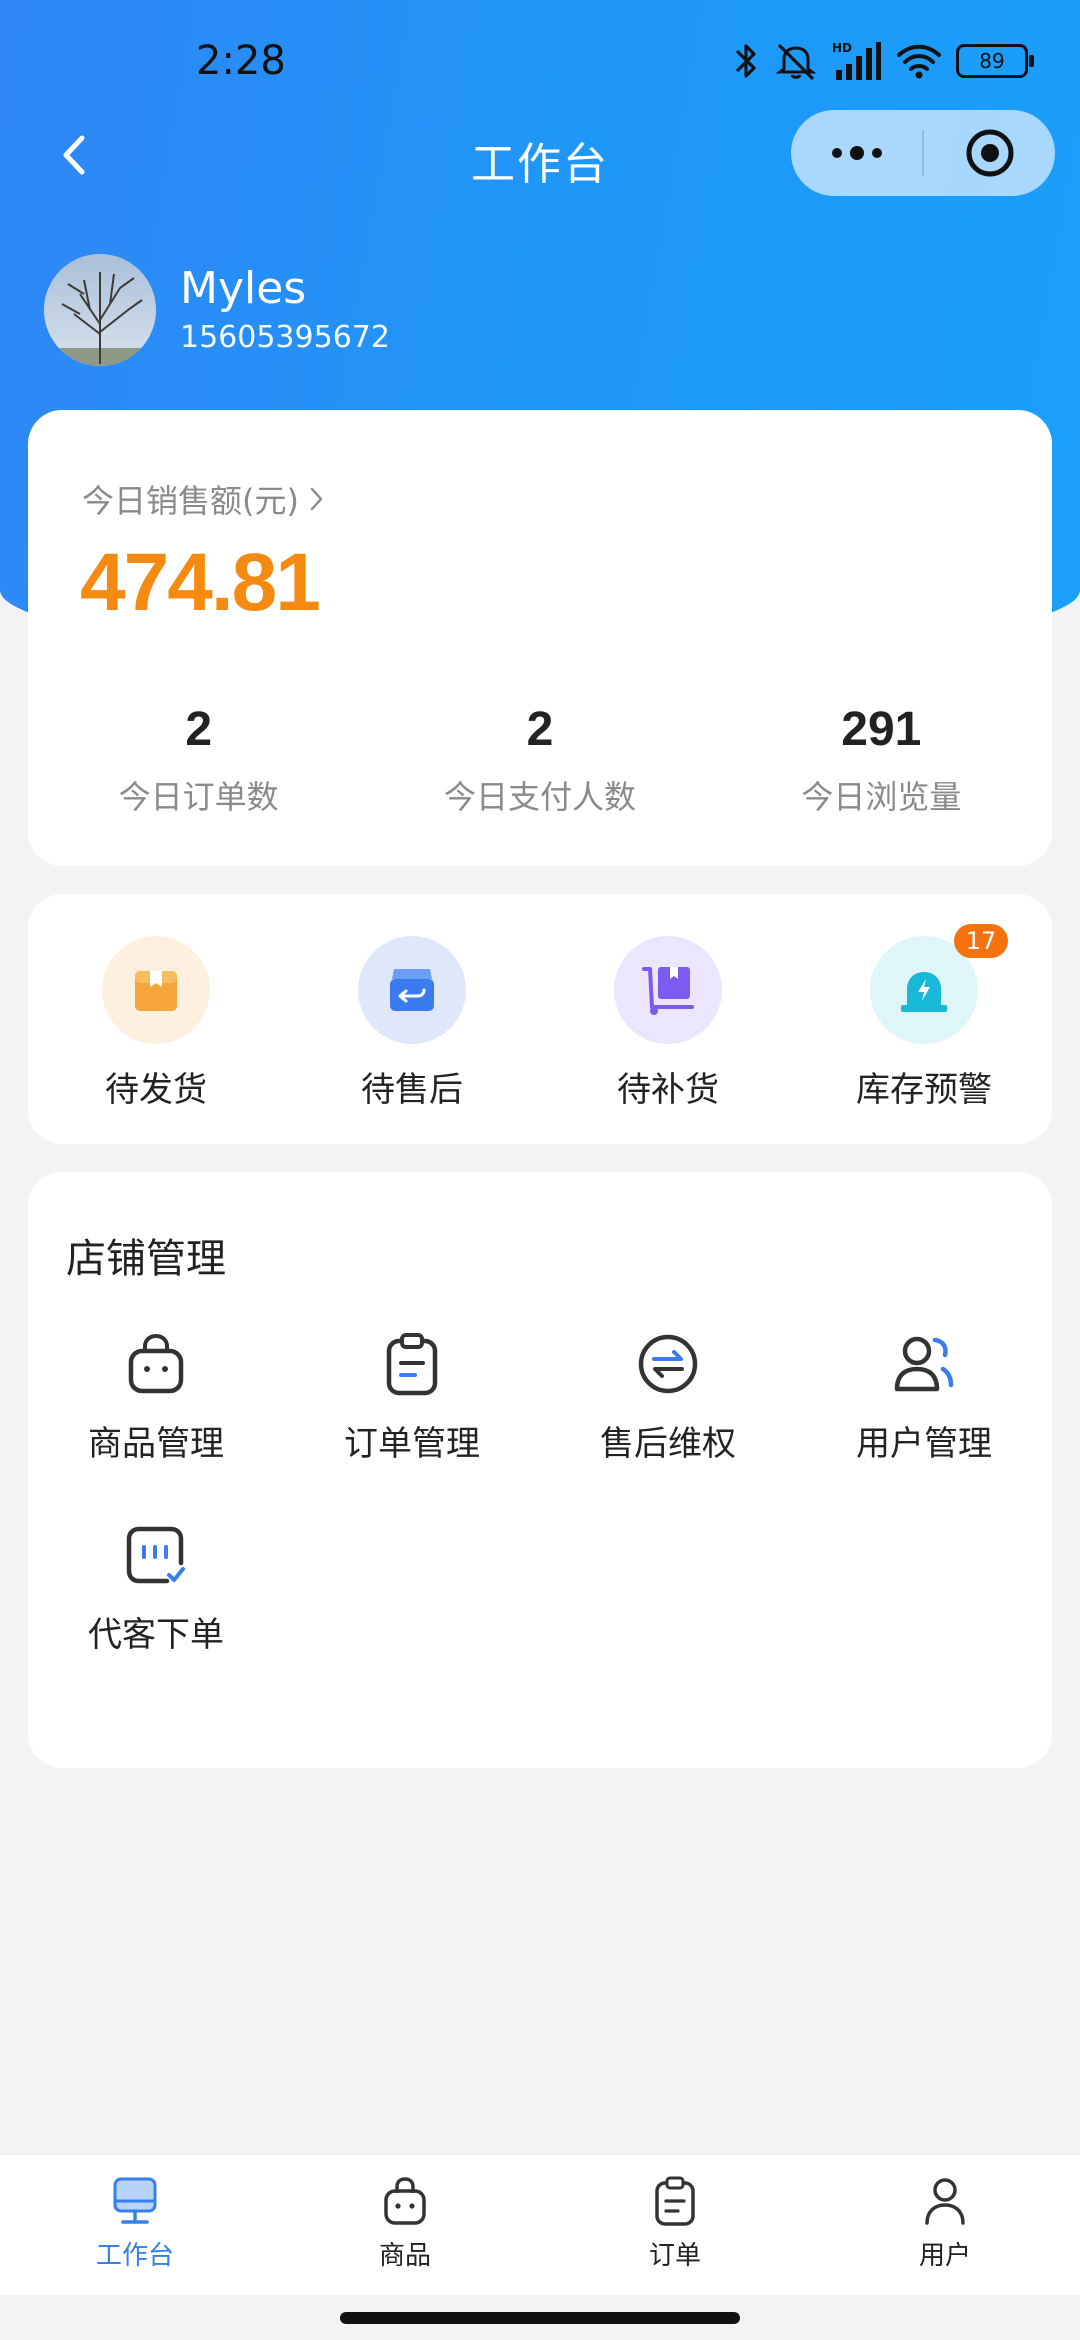 Image resolution: width=1080 pixels, height=2340 pixels. What do you see at coordinates (540, 155) in the screenshot?
I see `nav-bar: 工作台` at bounding box center [540, 155].